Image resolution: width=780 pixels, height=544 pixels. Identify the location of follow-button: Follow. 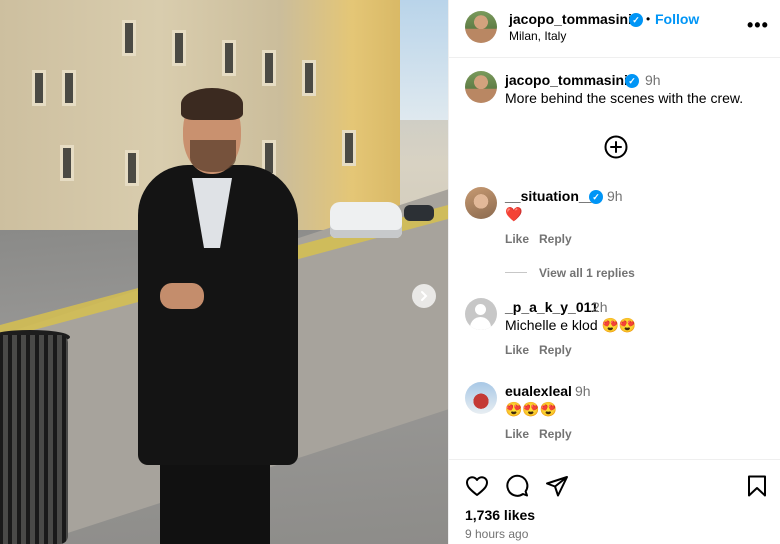
(677, 19).